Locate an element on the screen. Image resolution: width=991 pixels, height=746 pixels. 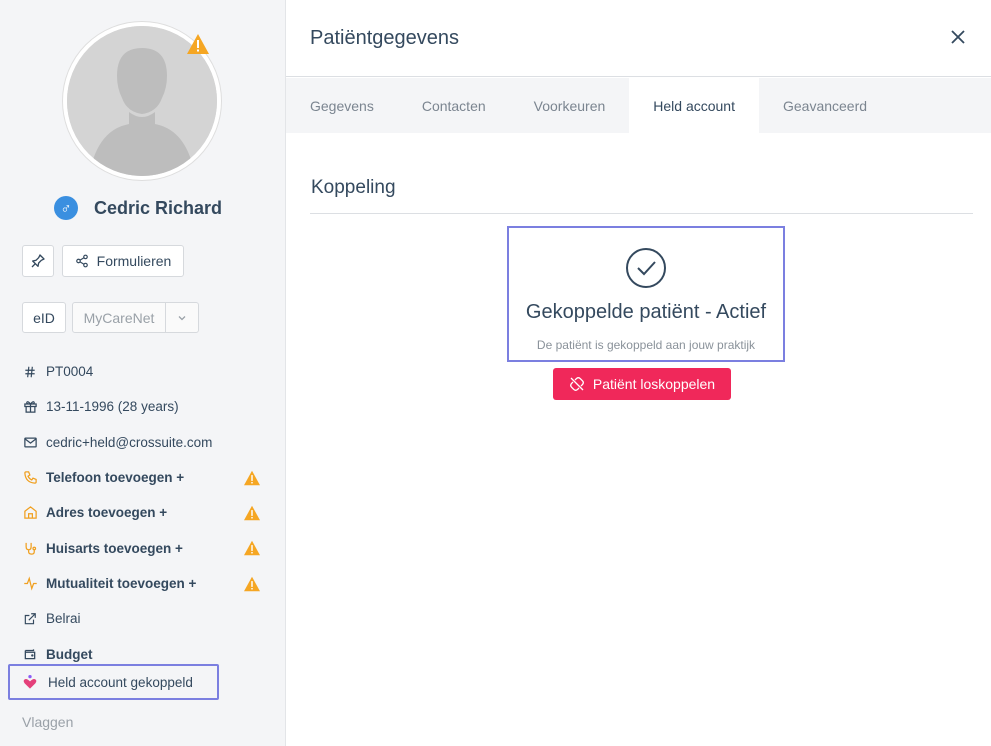
add-insurance-label: Mutualiteit toevoegen + is located at coordinates (121, 583).